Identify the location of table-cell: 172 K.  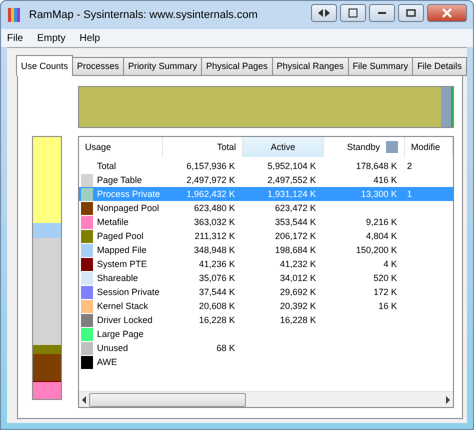
(385, 292).